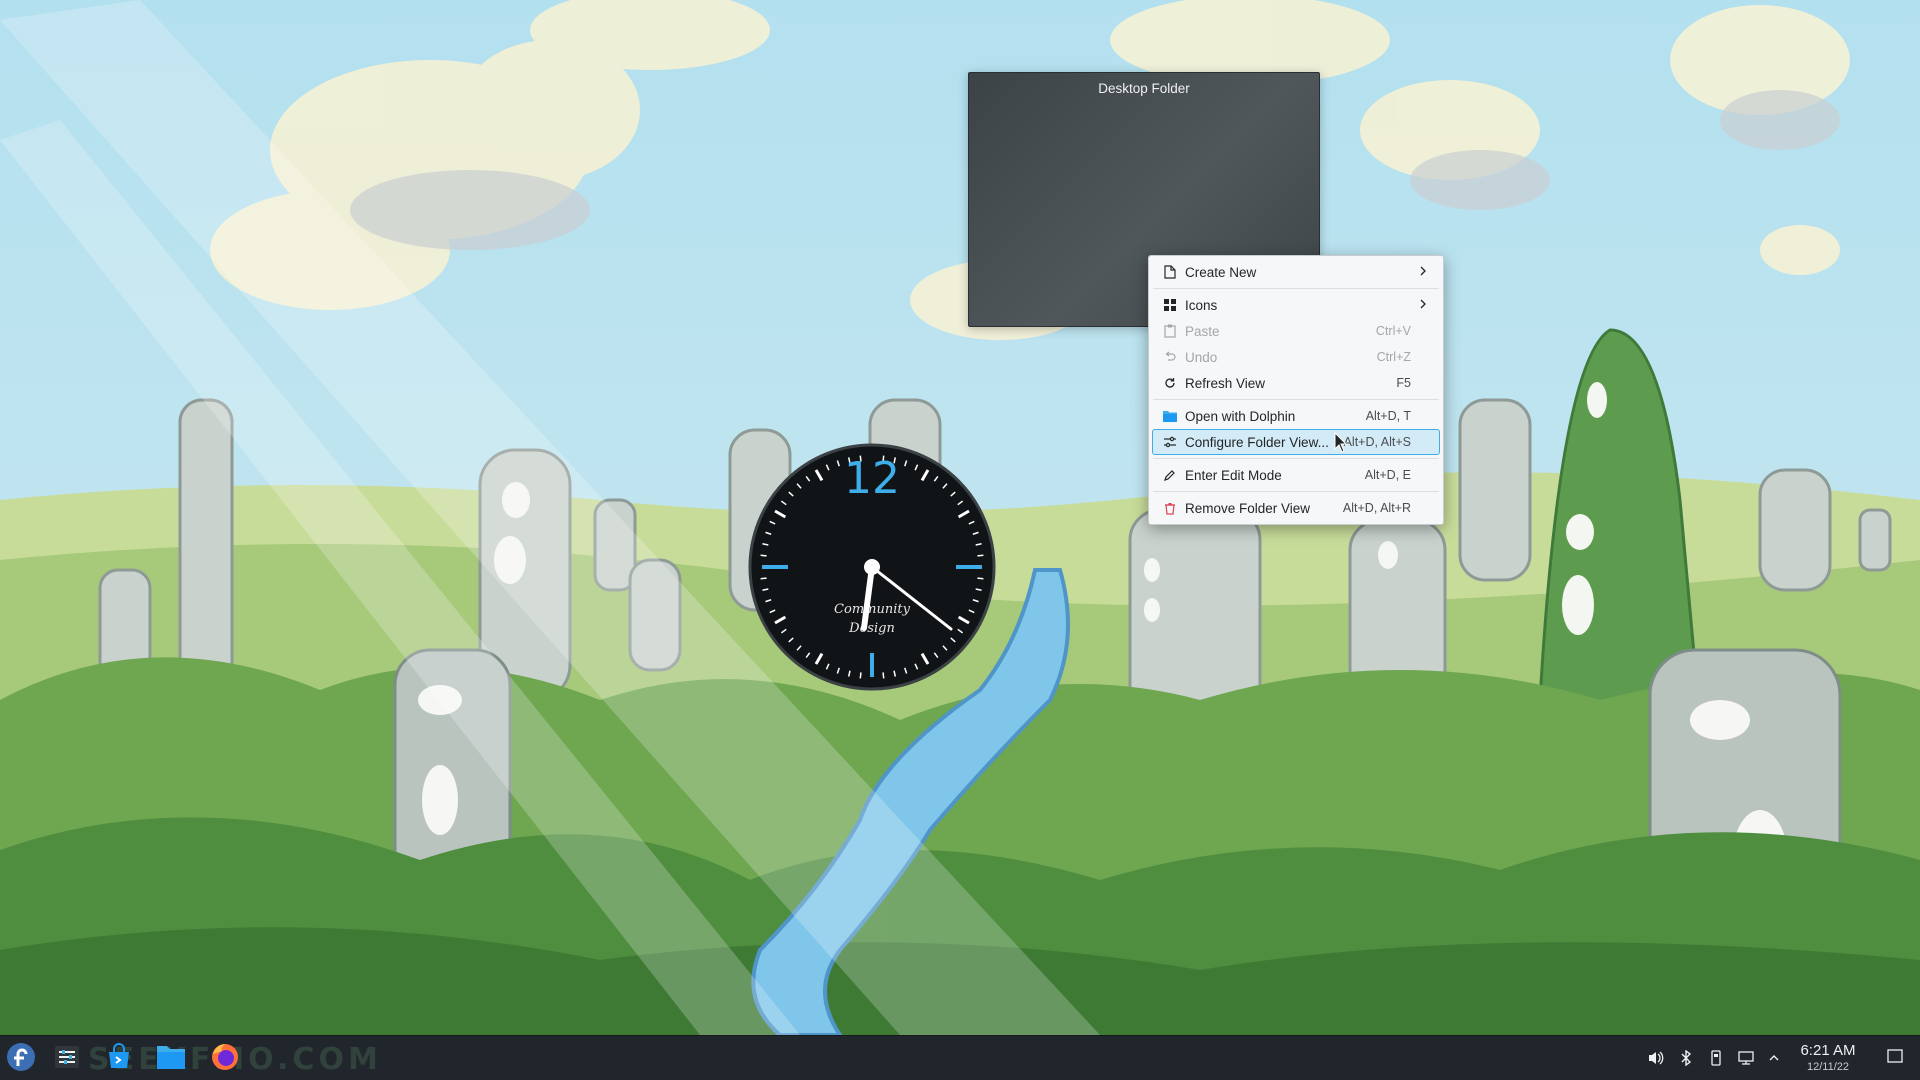 The width and height of the screenshot is (1920, 1080). What do you see at coordinates (1828, 1067) in the screenshot?
I see `taskbar-clock-date: 12/11/22` at bounding box center [1828, 1067].